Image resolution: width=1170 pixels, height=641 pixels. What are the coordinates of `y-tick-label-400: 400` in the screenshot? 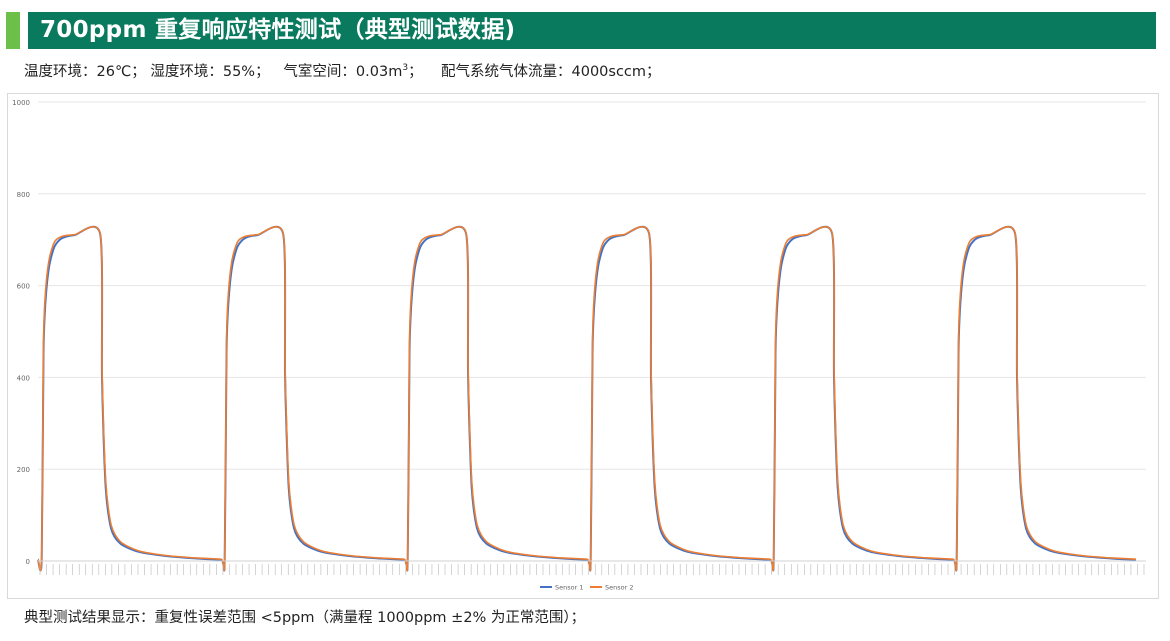 It's located at (23, 378).